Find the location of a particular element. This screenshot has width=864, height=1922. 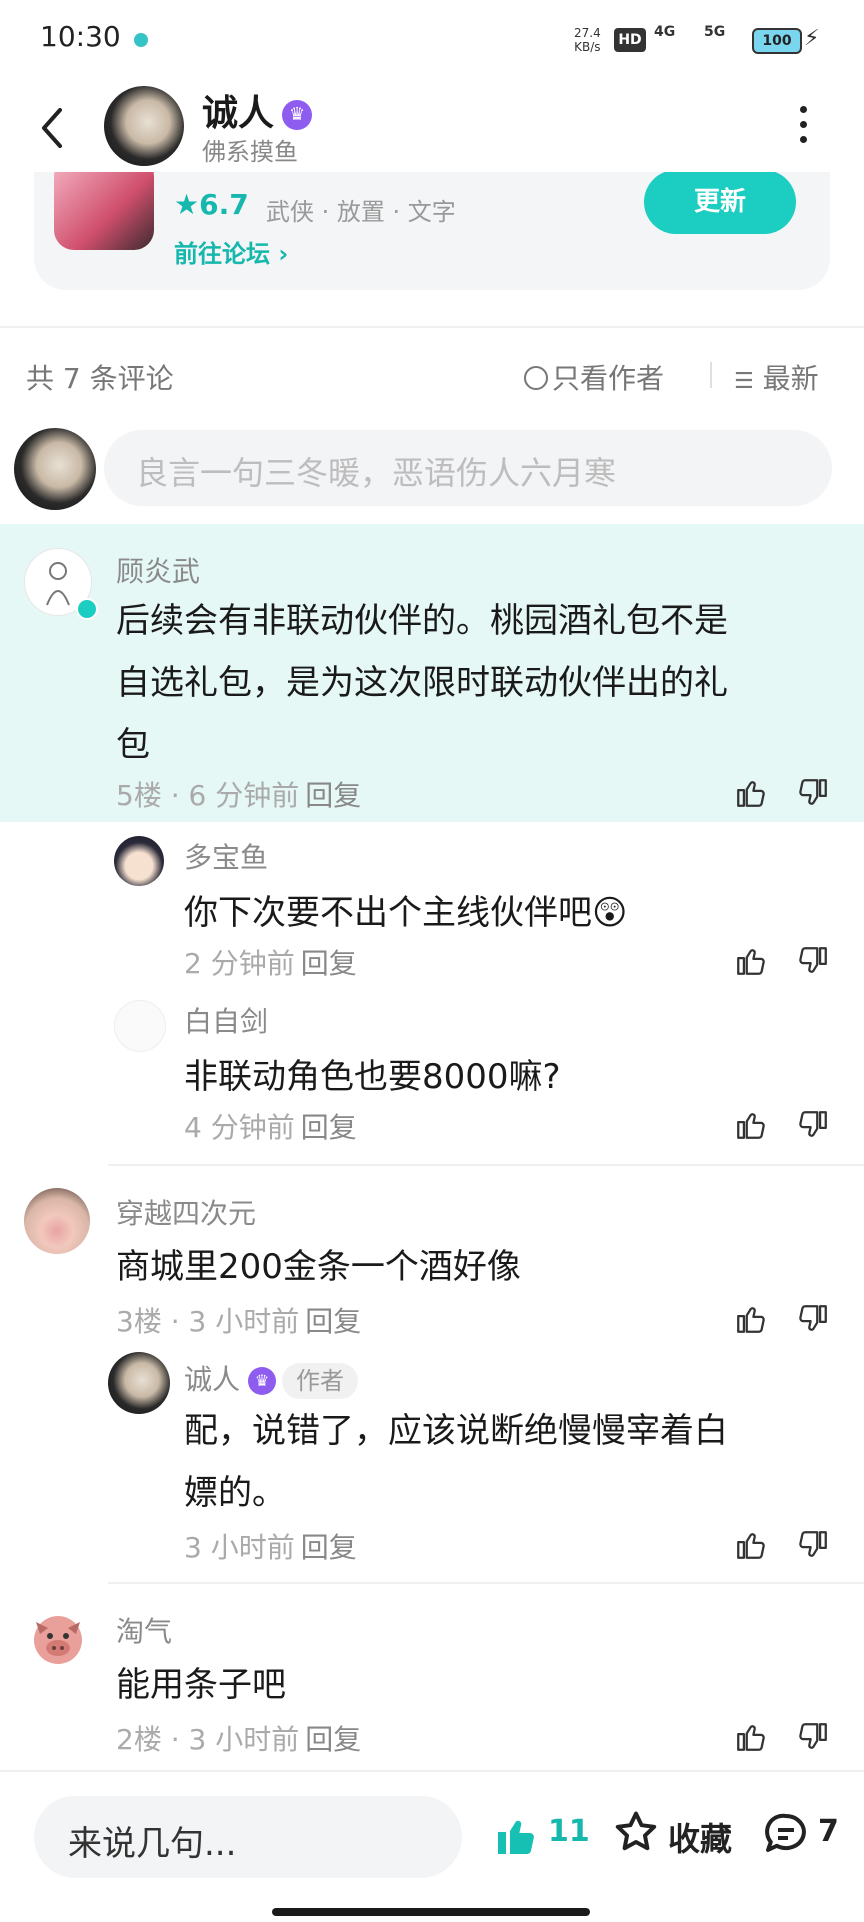

radio-circle-icon is located at coordinates (536, 378).